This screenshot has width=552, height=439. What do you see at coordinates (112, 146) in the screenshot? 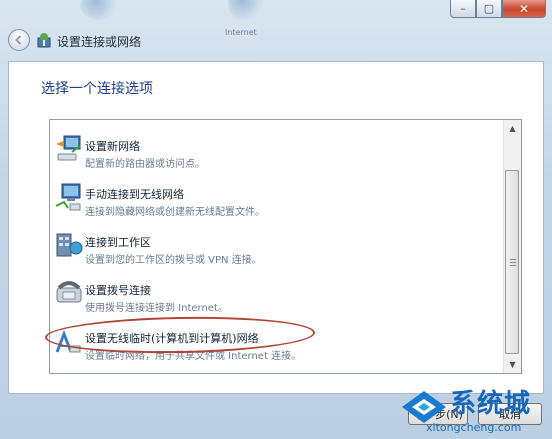
I see `option-title: 设置新网络` at bounding box center [112, 146].